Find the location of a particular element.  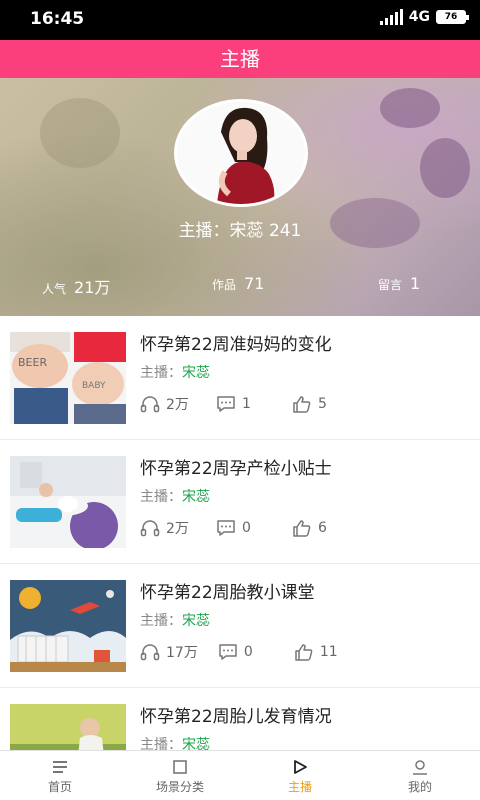

svg-text: BABY is located at coordinates (94, 386).